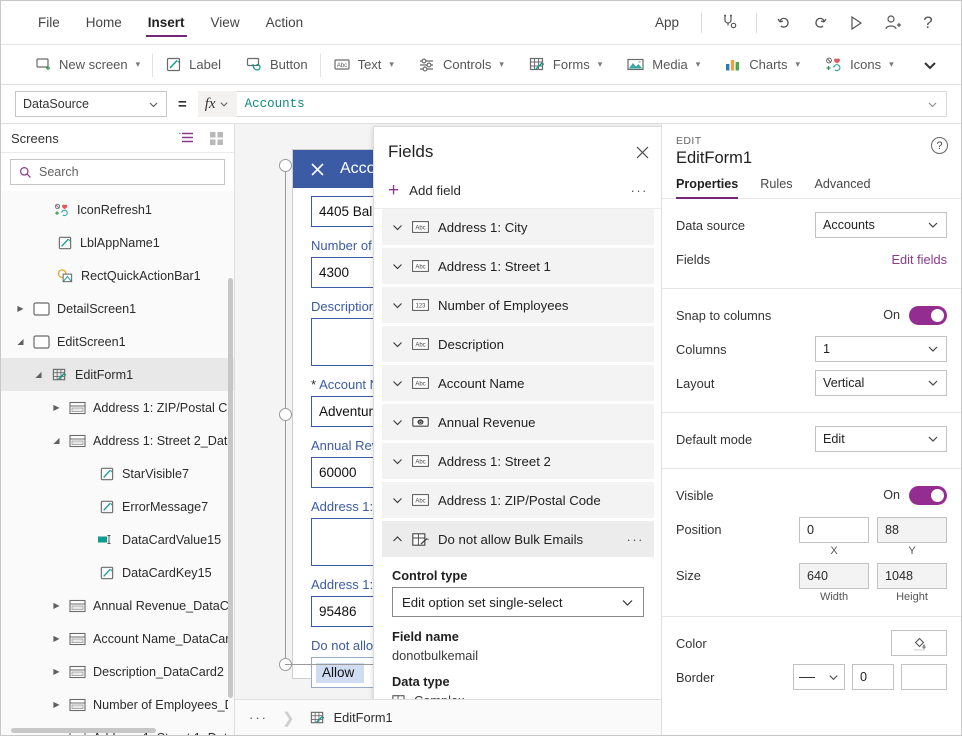  What do you see at coordinates (83, 730) in the screenshot?
I see `tree-horizontal-scrollbar` at bounding box center [83, 730].